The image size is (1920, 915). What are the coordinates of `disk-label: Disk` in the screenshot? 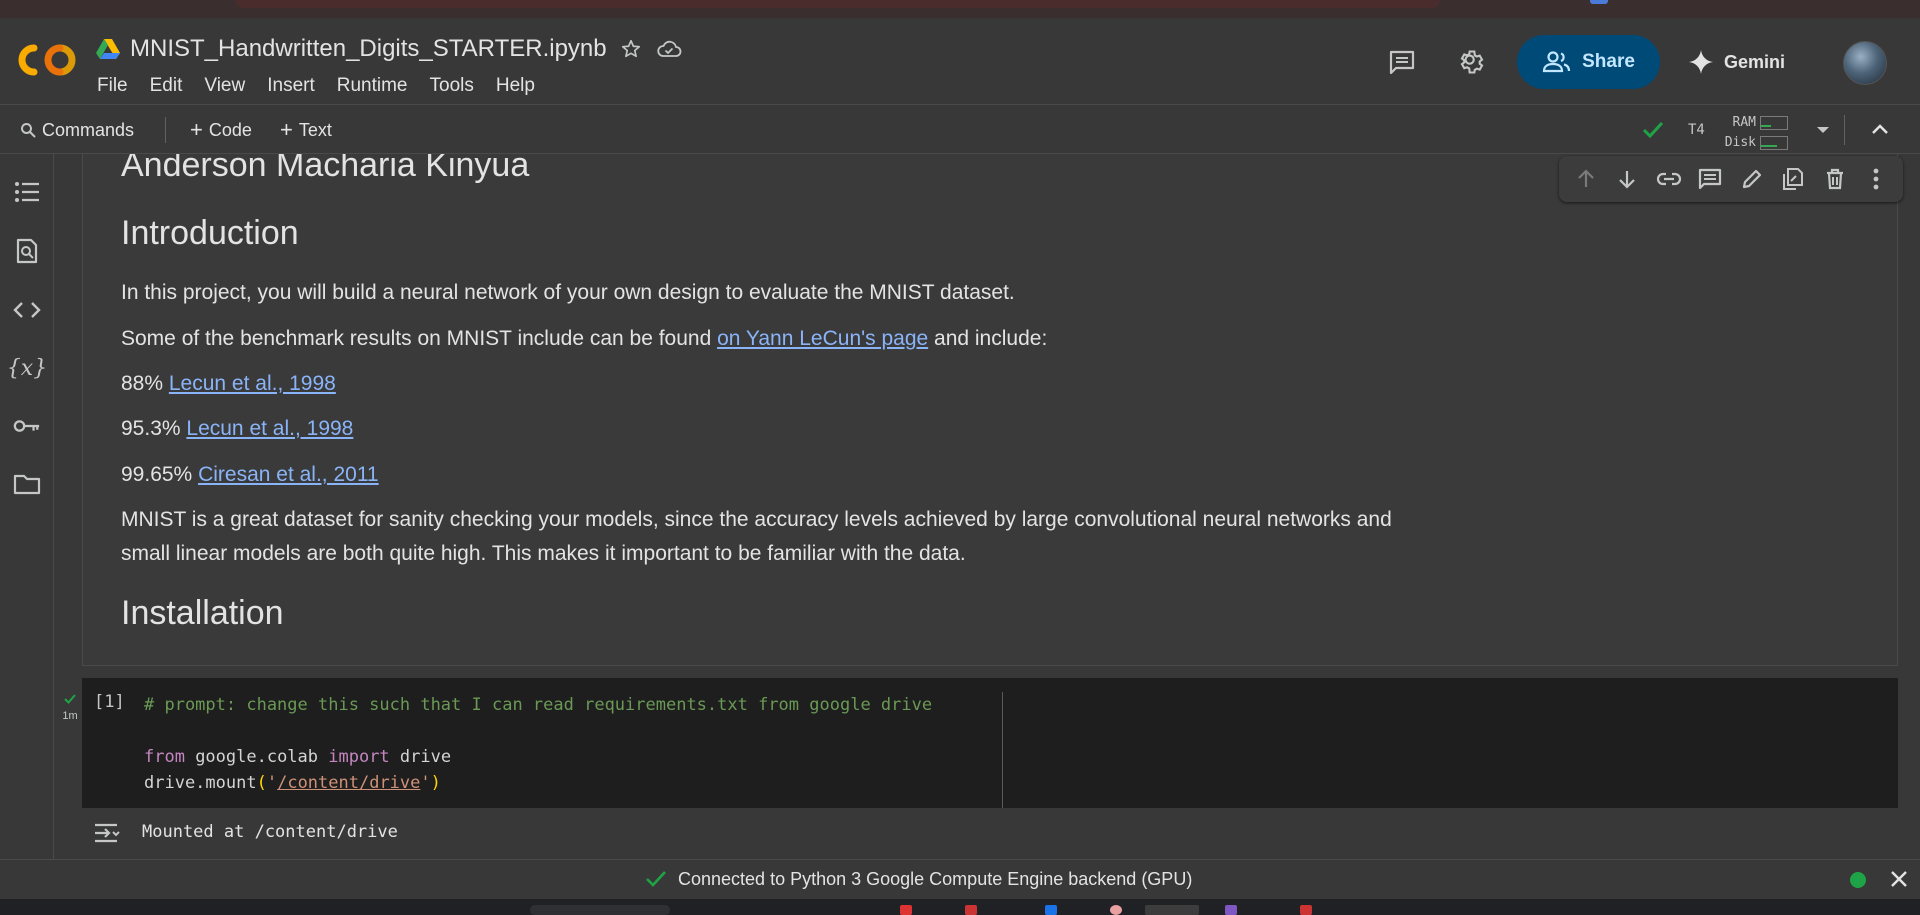 It's located at (1740, 142).